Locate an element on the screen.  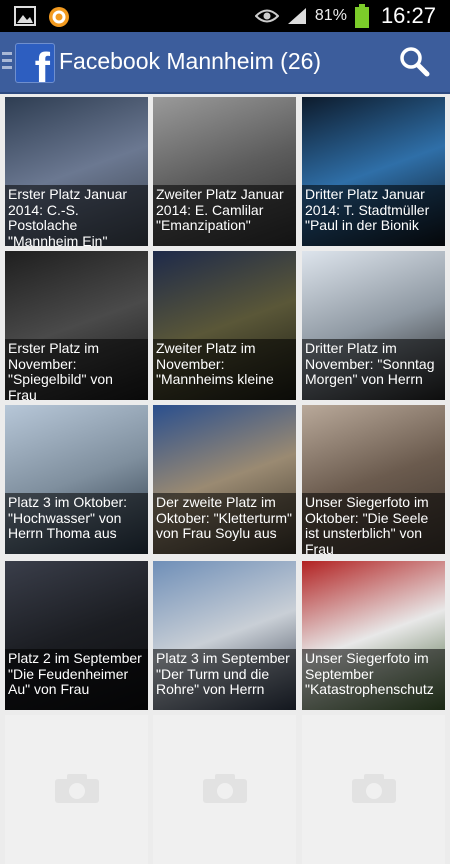
clock: 16:27 is located at coordinates (408, 15).